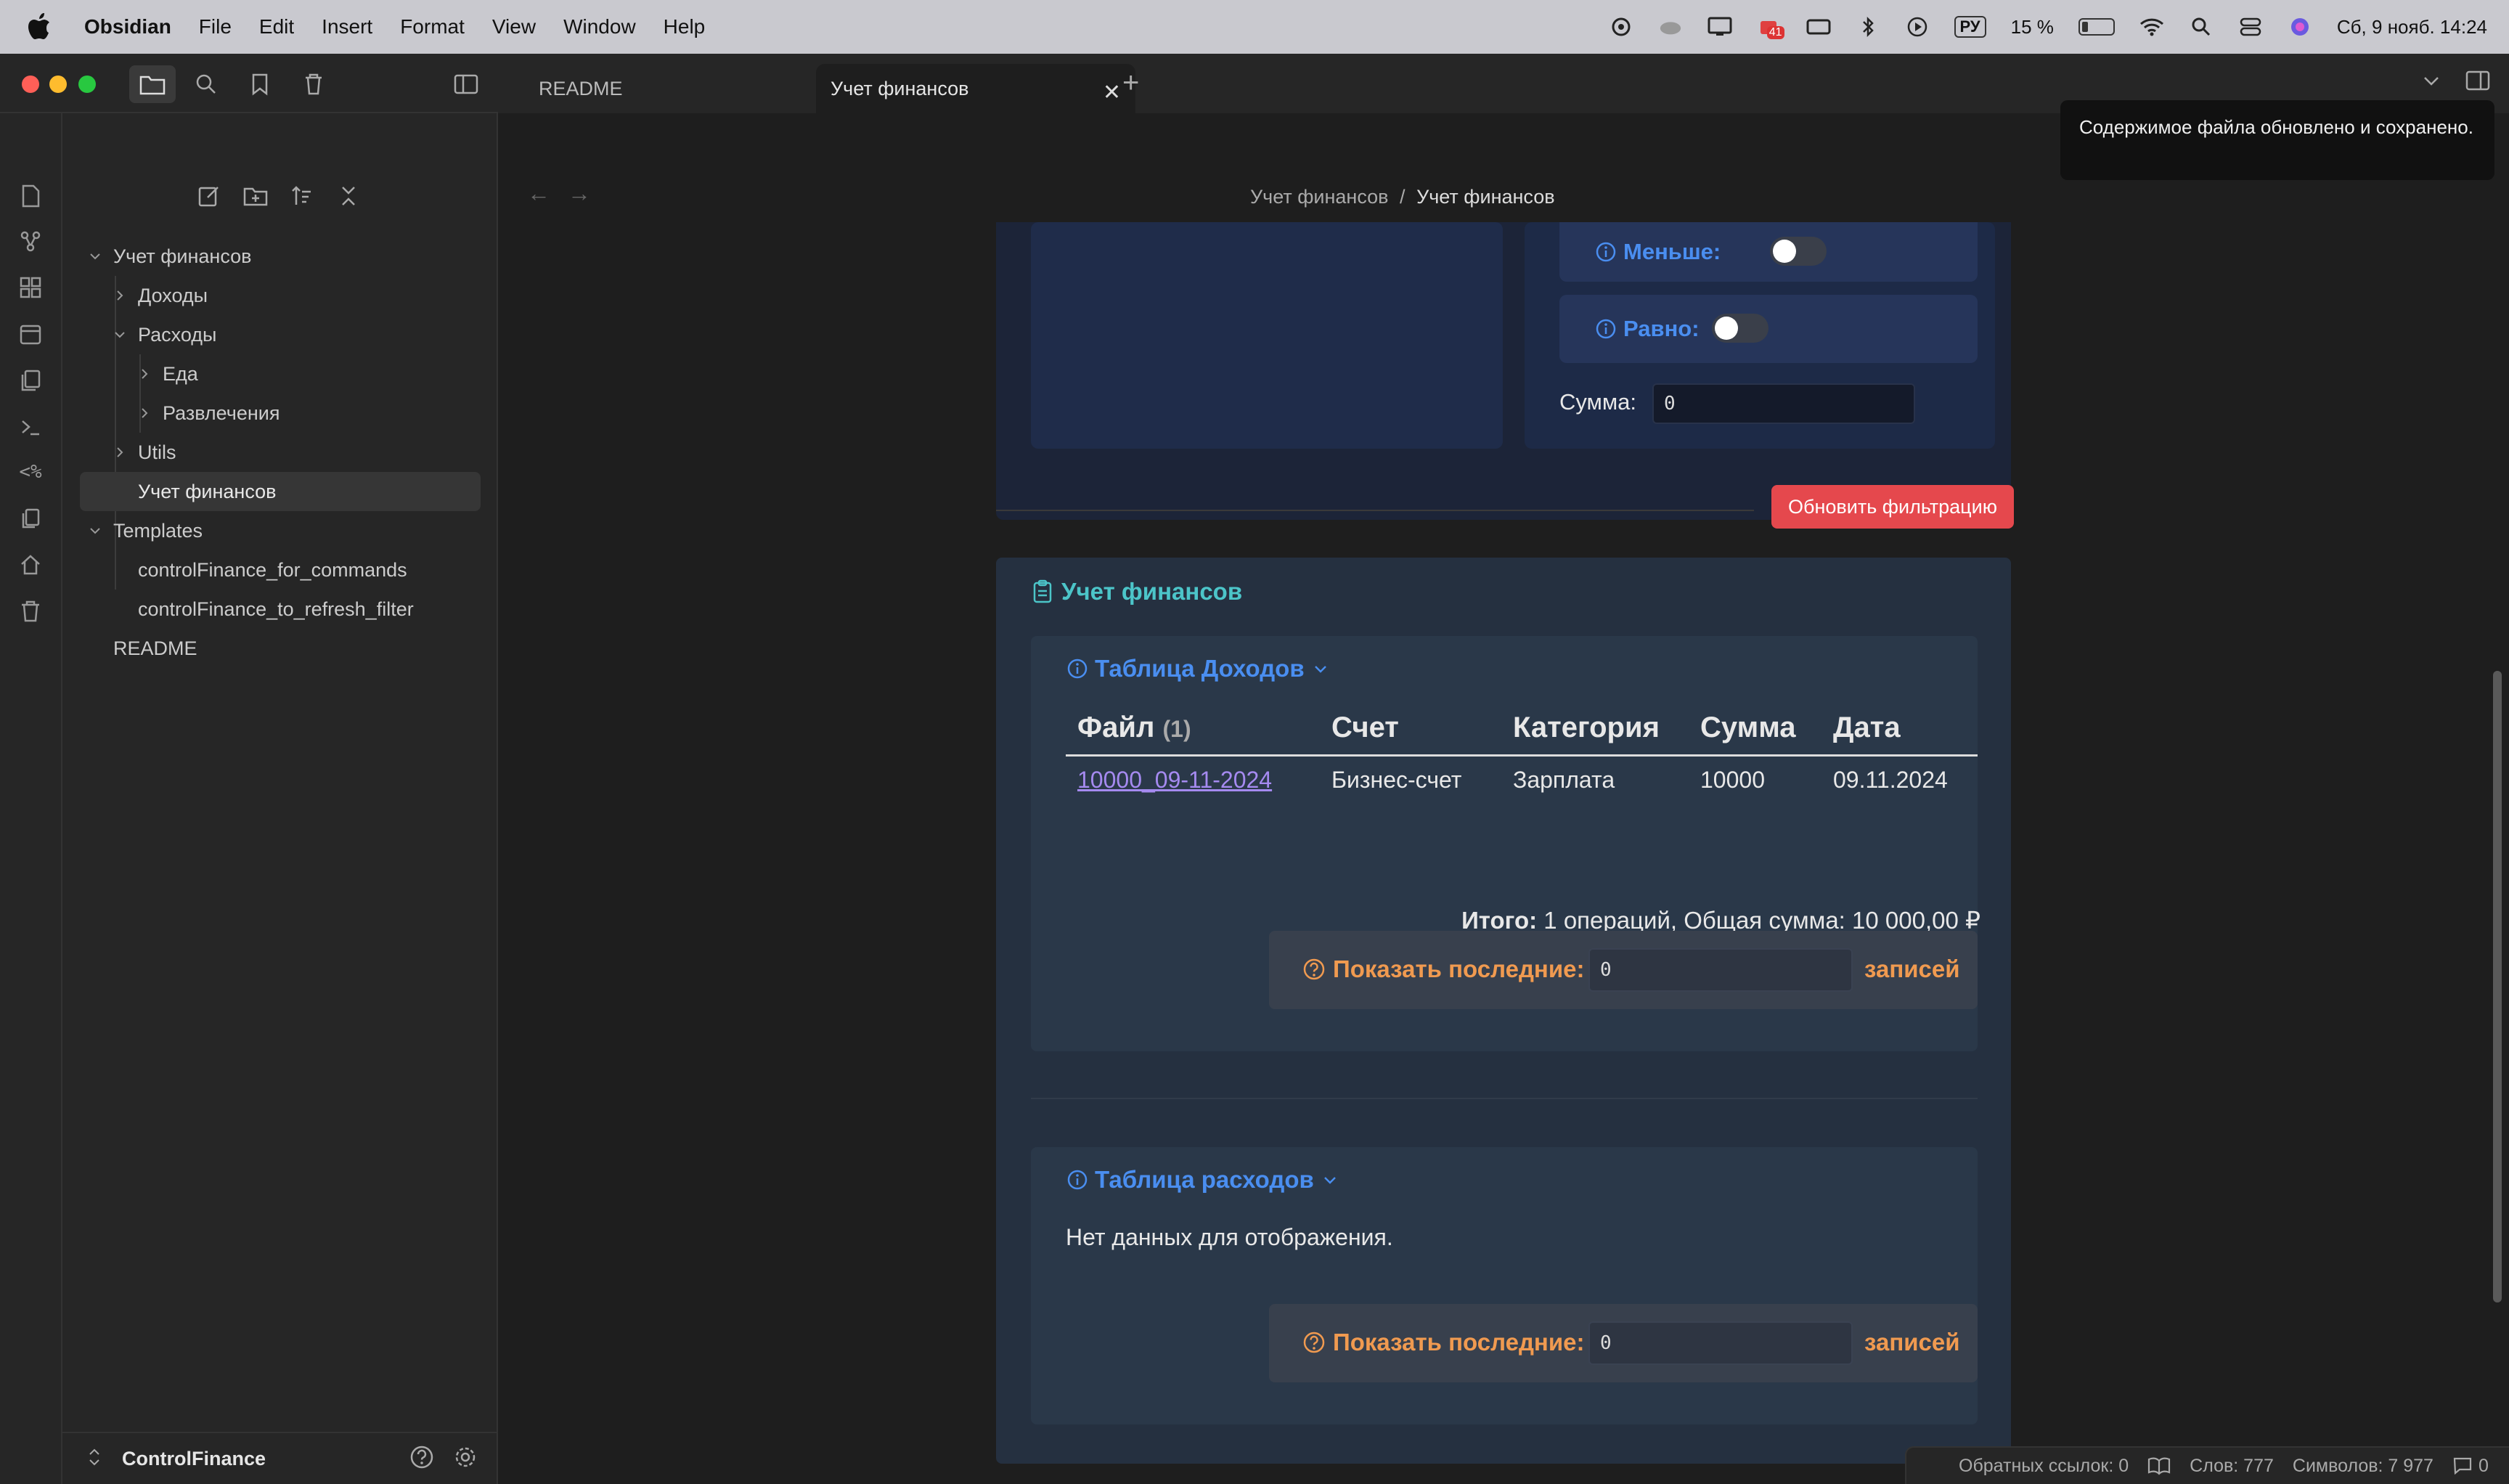  What do you see at coordinates (280, 295) in the screenshot?
I see `tree-folder-income: Доходы` at bounding box center [280, 295].